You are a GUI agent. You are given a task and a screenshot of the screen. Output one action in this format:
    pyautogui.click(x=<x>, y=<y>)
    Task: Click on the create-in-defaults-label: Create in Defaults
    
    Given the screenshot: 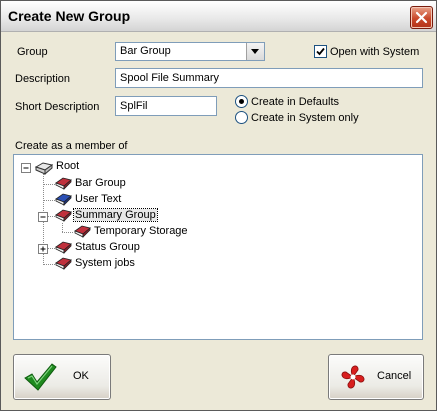 What is the action you would take?
    pyautogui.click(x=295, y=102)
    